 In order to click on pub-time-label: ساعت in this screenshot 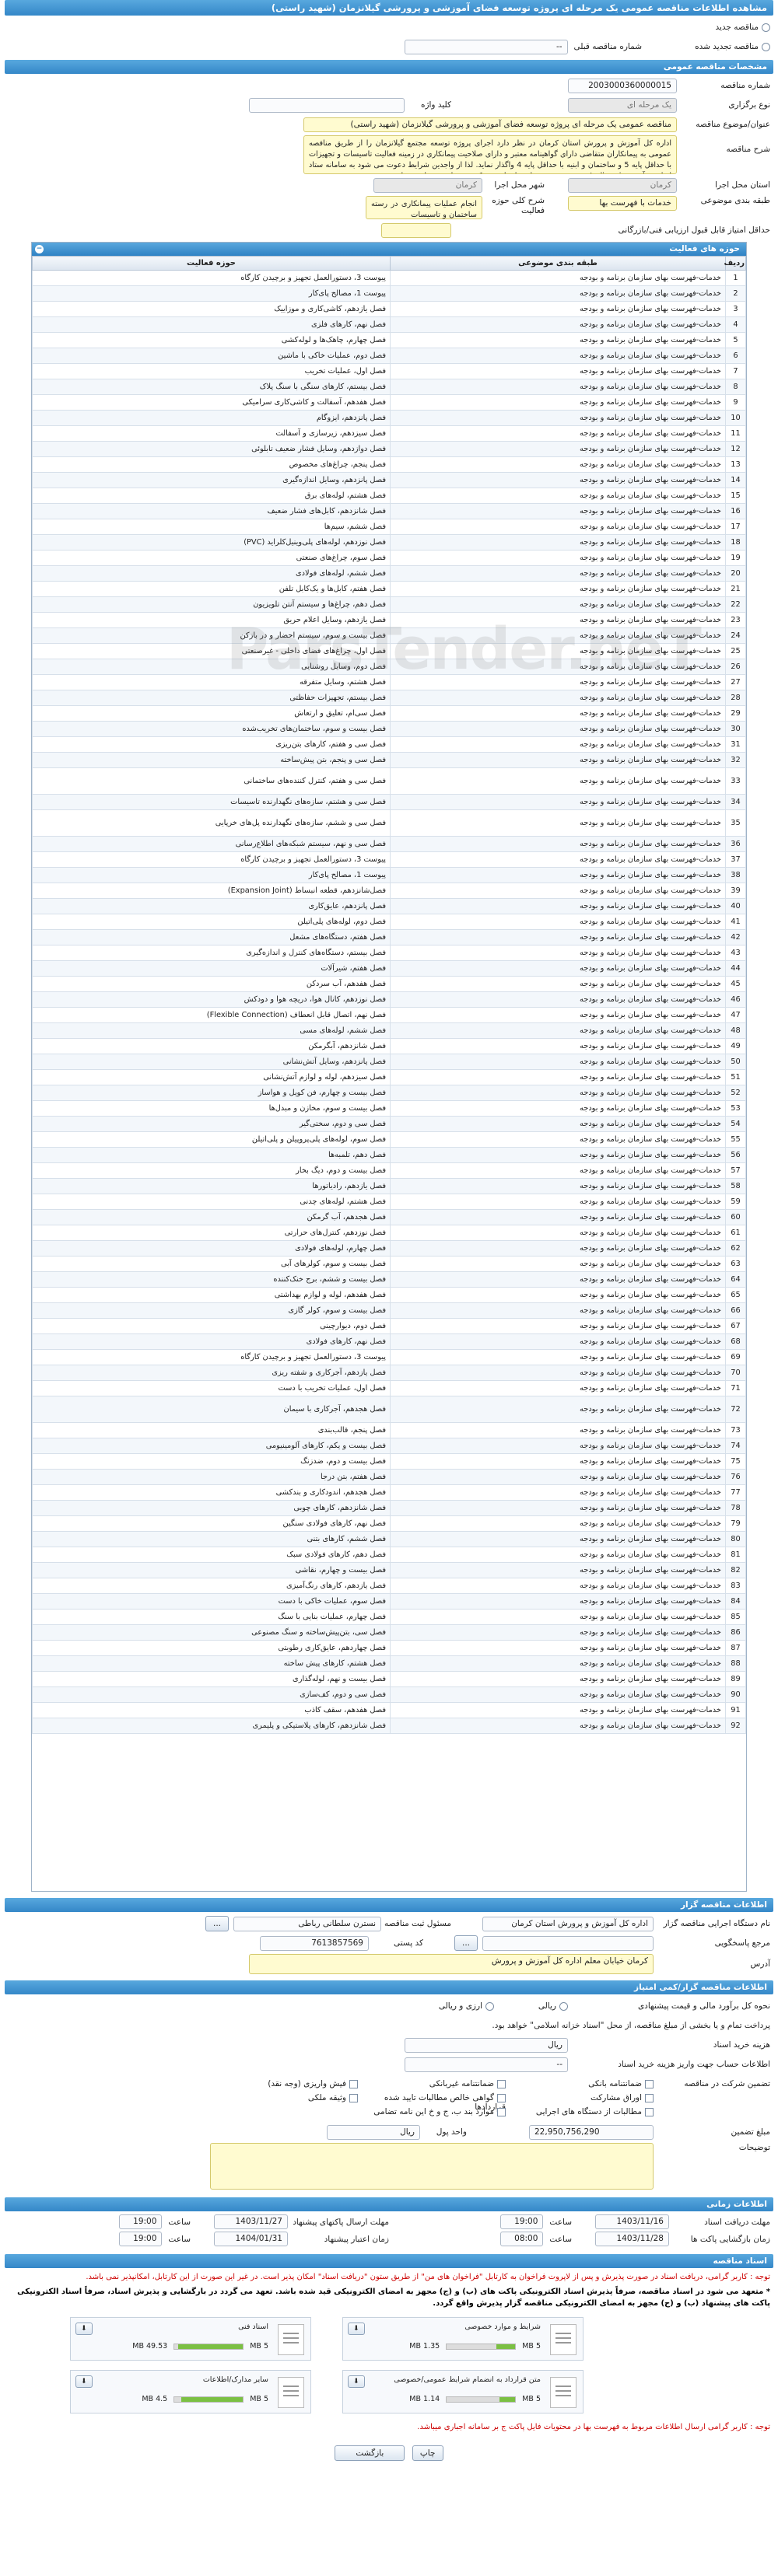, I will do `click(560, 2222)`.